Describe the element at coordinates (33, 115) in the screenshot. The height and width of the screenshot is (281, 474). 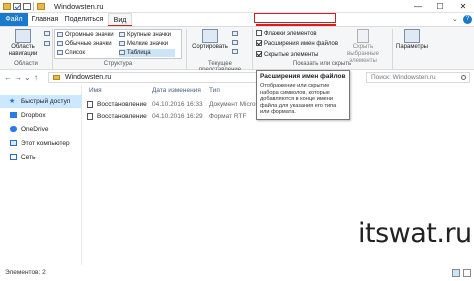
I see `nav-item-label: Dropbox` at that location.